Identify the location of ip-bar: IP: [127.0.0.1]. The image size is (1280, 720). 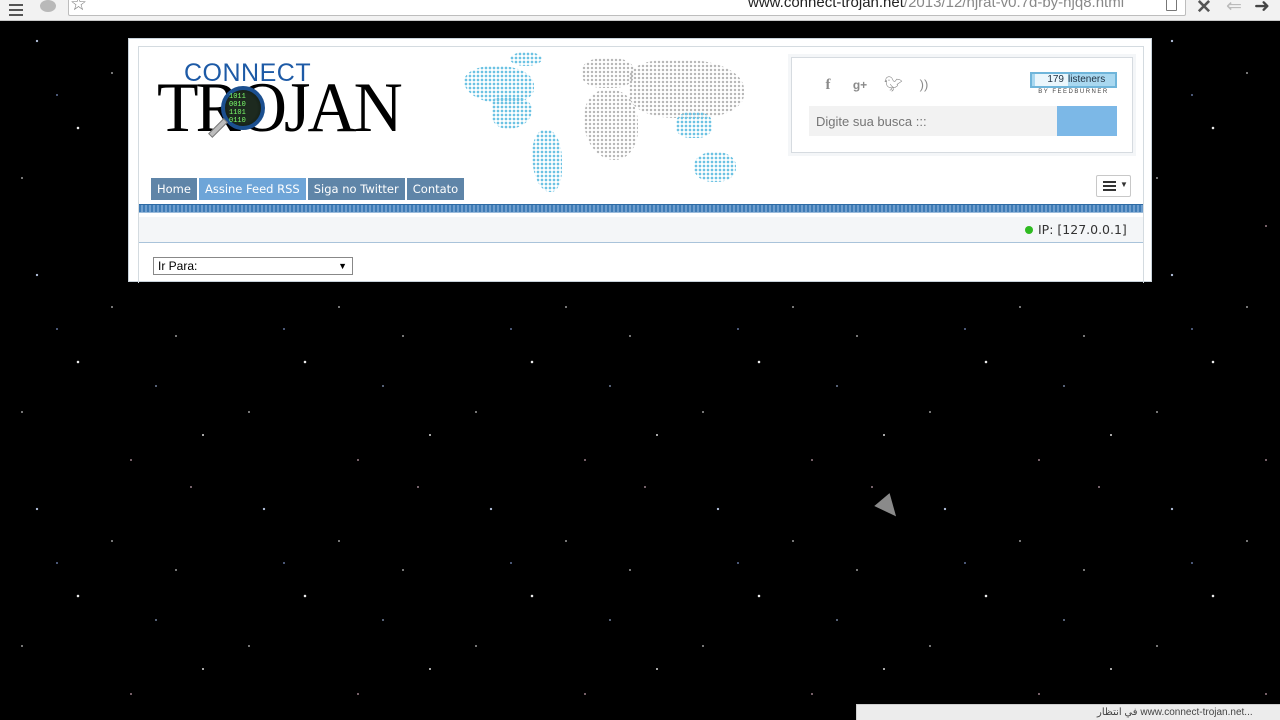
(641, 230).